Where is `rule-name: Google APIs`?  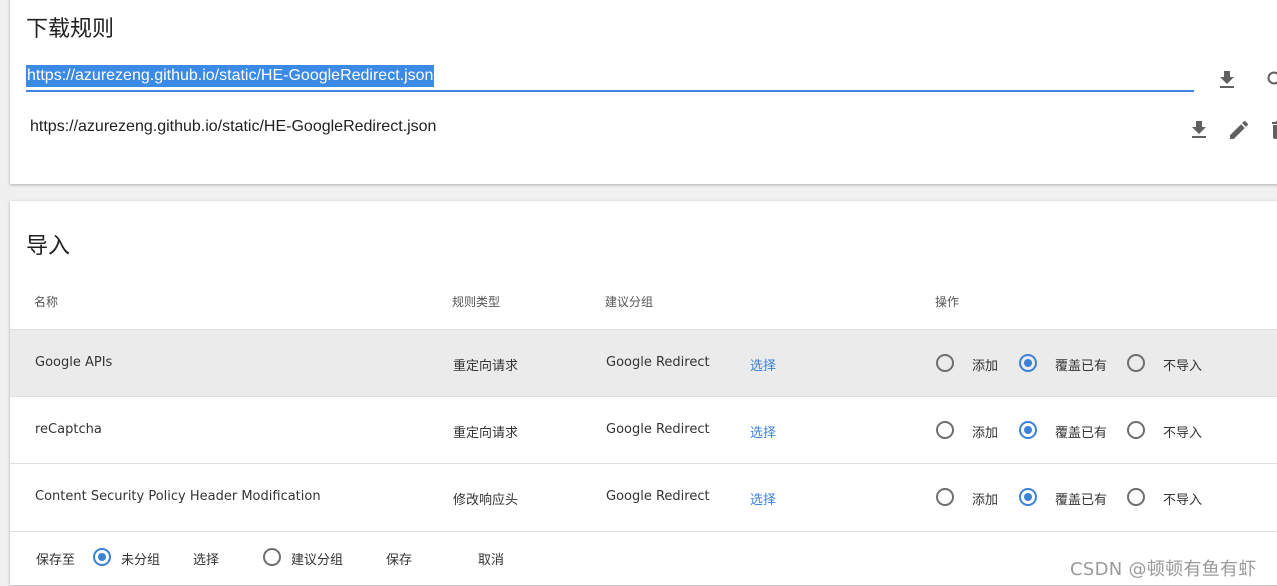 rule-name: Google APIs is located at coordinates (73, 362).